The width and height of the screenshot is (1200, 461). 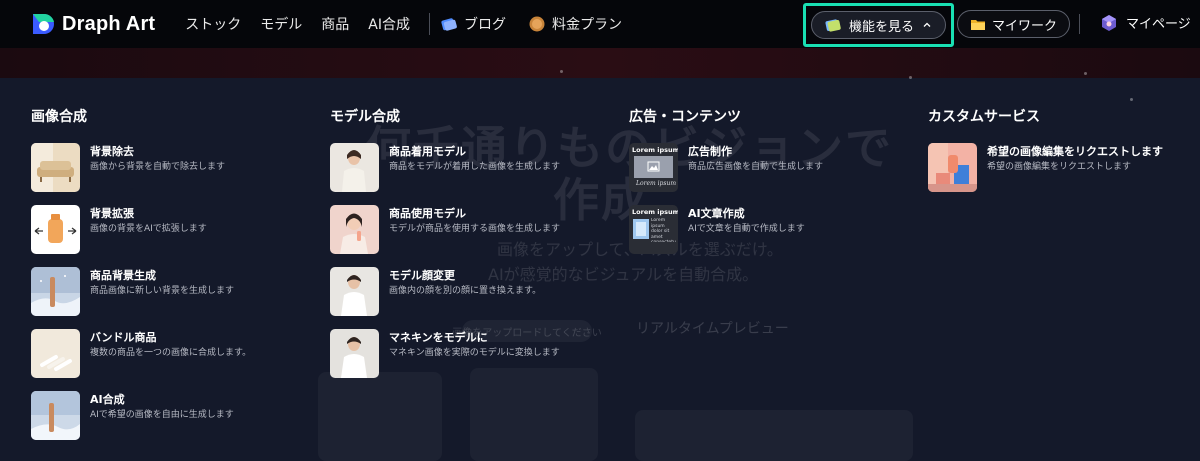 What do you see at coordinates (475, 229) in the screenshot?
I see `menu-item-desc: モデルが商品を使用する画像を生成します` at bounding box center [475, 229].